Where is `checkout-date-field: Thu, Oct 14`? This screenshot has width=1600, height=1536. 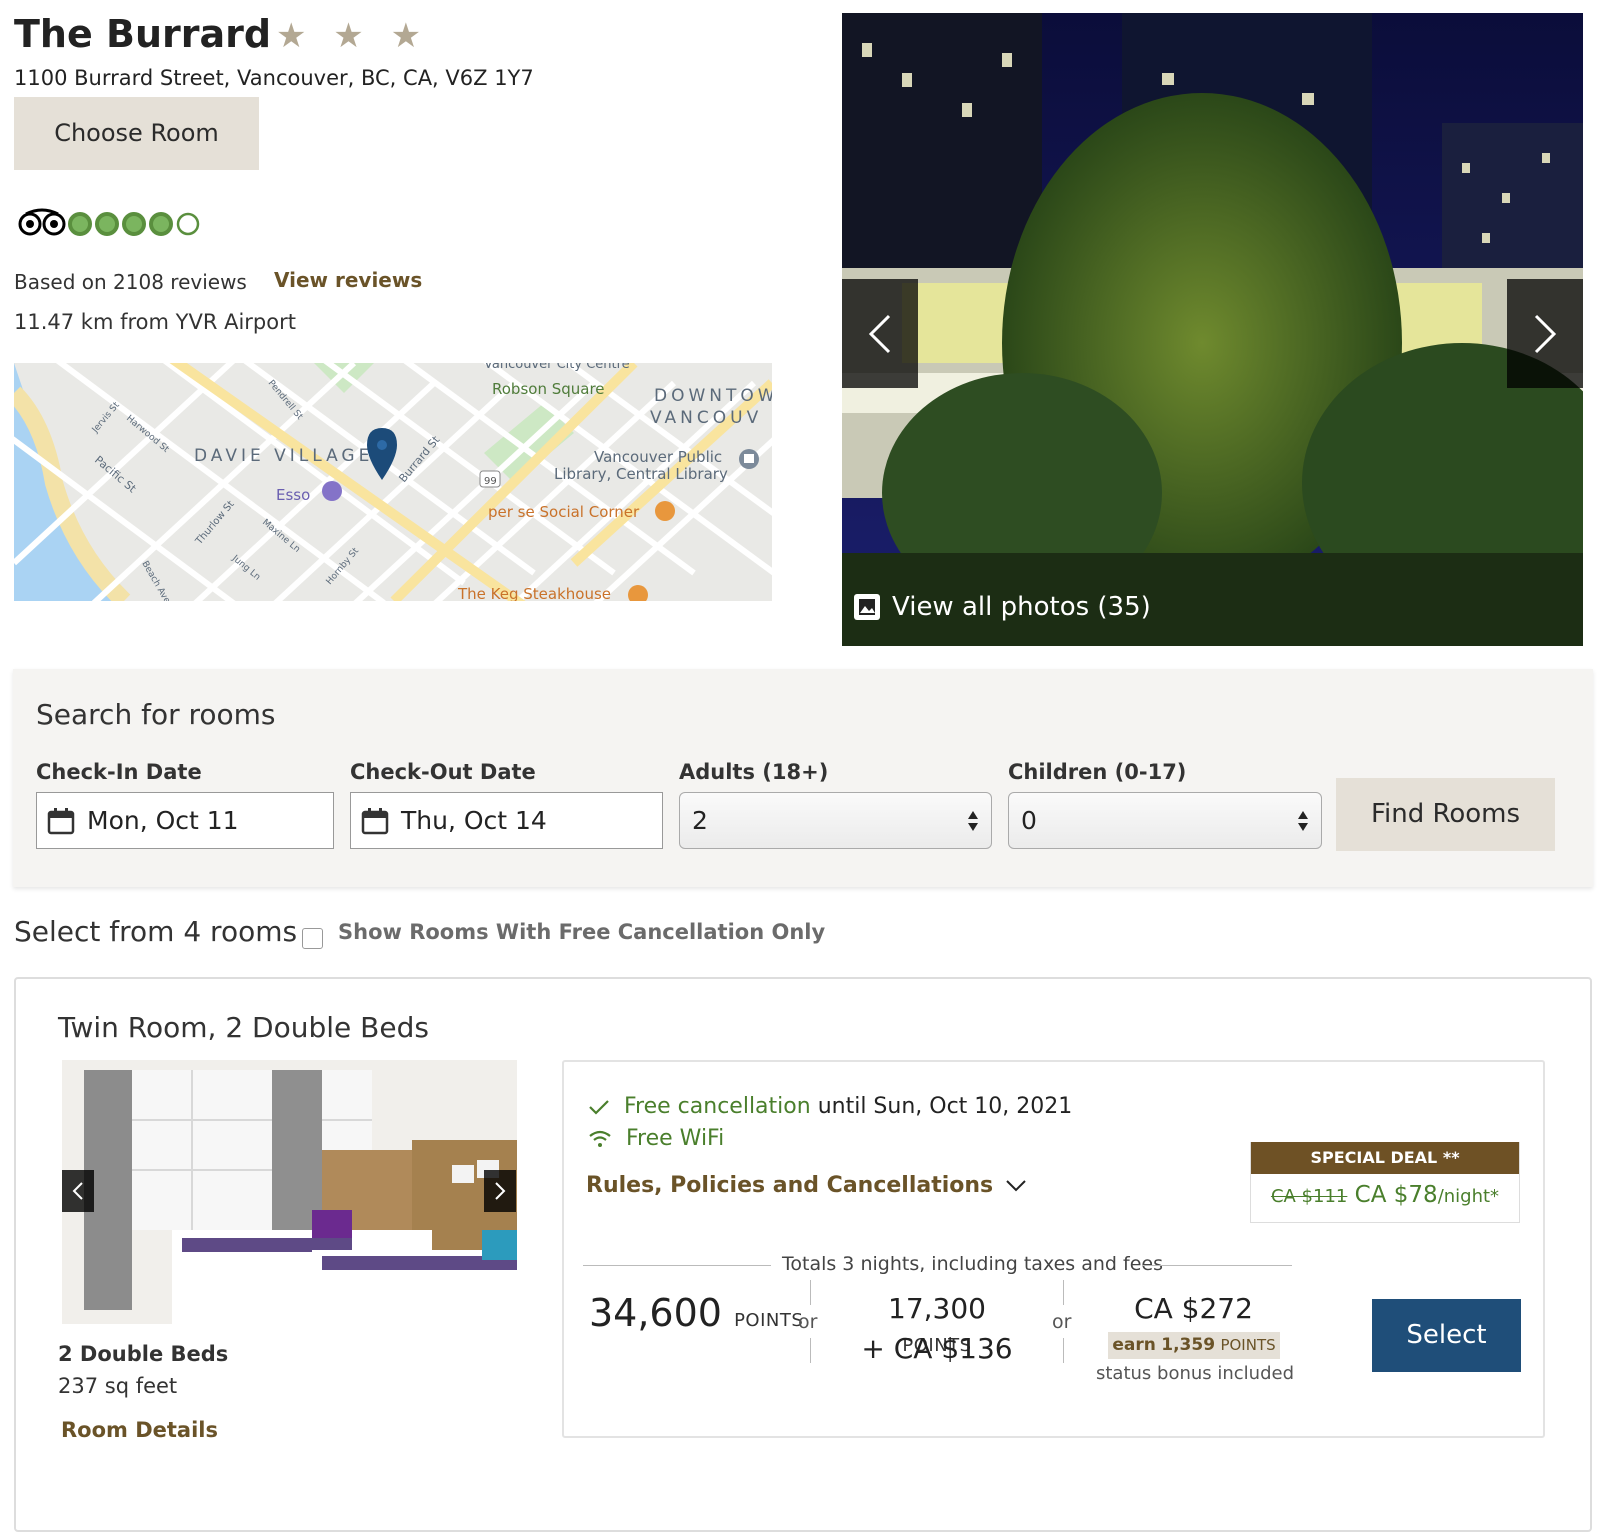
checkout-date-field: Thu, Oct 14 is located at coordinates (506, 820).